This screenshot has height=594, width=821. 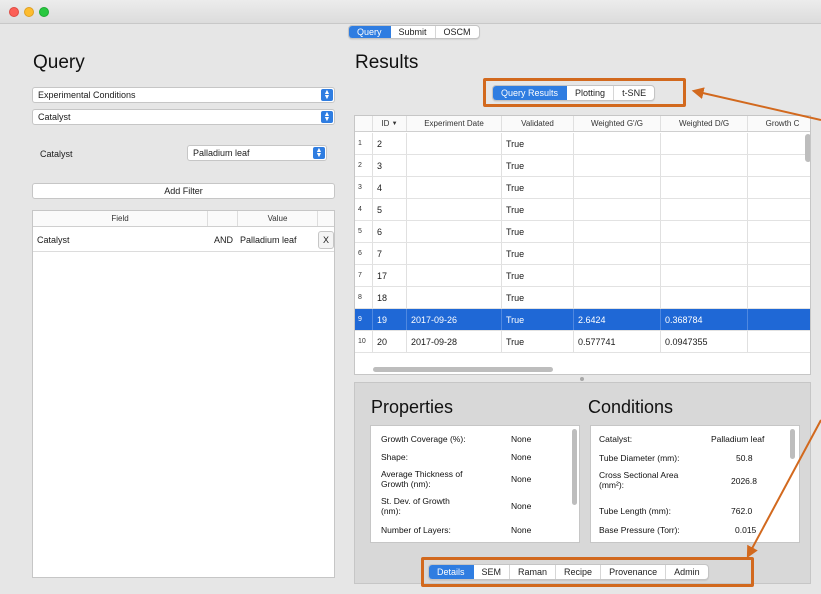 What do you see at coordinates (756, 323) in the screenshot?
I see `annotation-arrows` at bounding box center [756, 323].